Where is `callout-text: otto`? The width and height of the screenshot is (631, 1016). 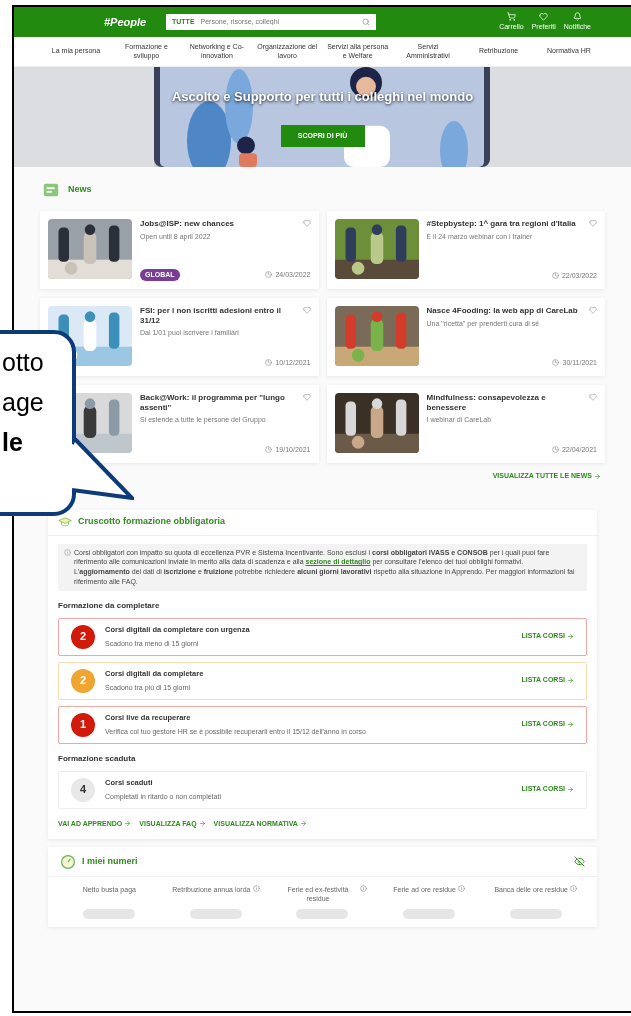 callout-text: otto is located at coordinates (23, 362).